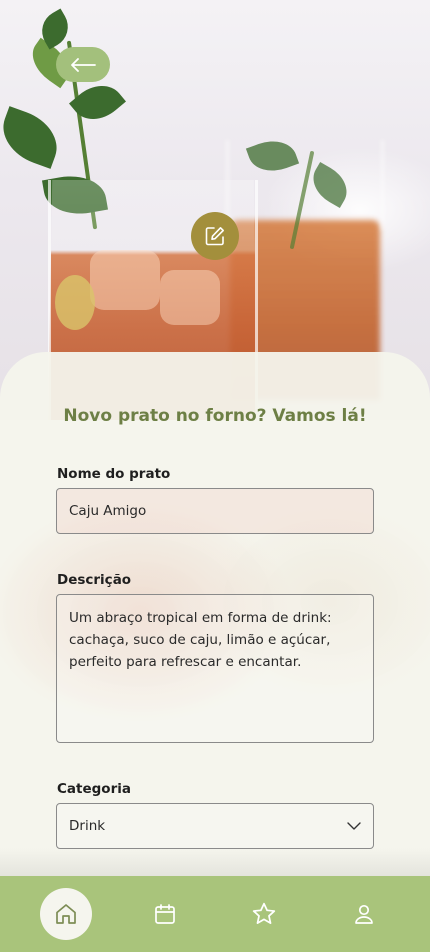 This screenshot has height=952, width=430. I want to click on bottom-navigation, so click(215, 914).